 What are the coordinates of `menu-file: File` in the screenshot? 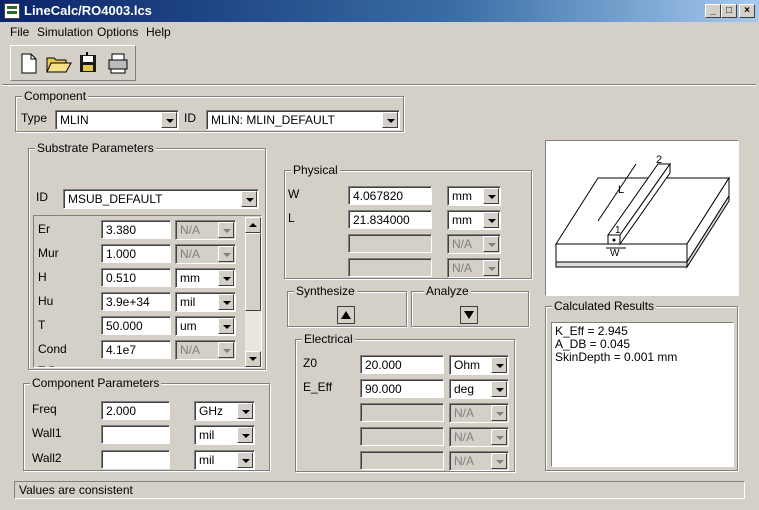 It's located at (19, 32).